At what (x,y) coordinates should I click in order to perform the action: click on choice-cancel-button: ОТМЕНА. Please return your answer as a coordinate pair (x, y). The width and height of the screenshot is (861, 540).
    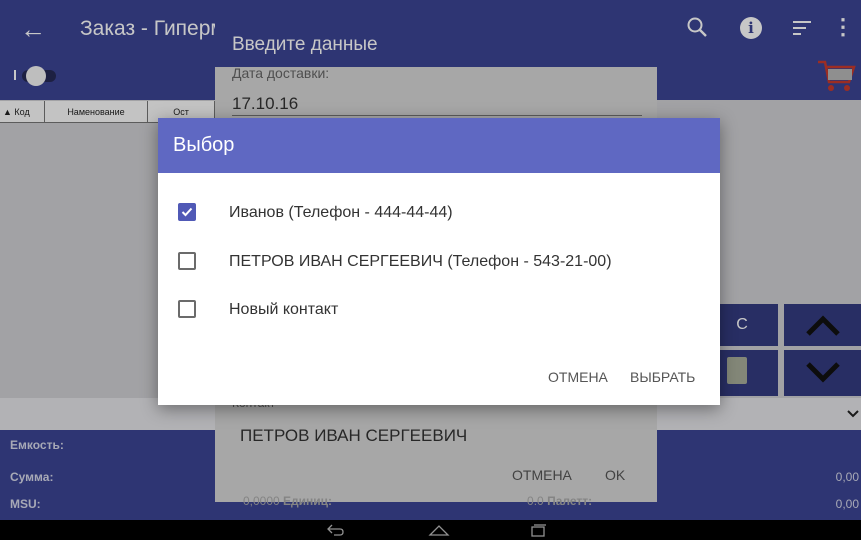
    Looking at the image, I should click on (578, 377).